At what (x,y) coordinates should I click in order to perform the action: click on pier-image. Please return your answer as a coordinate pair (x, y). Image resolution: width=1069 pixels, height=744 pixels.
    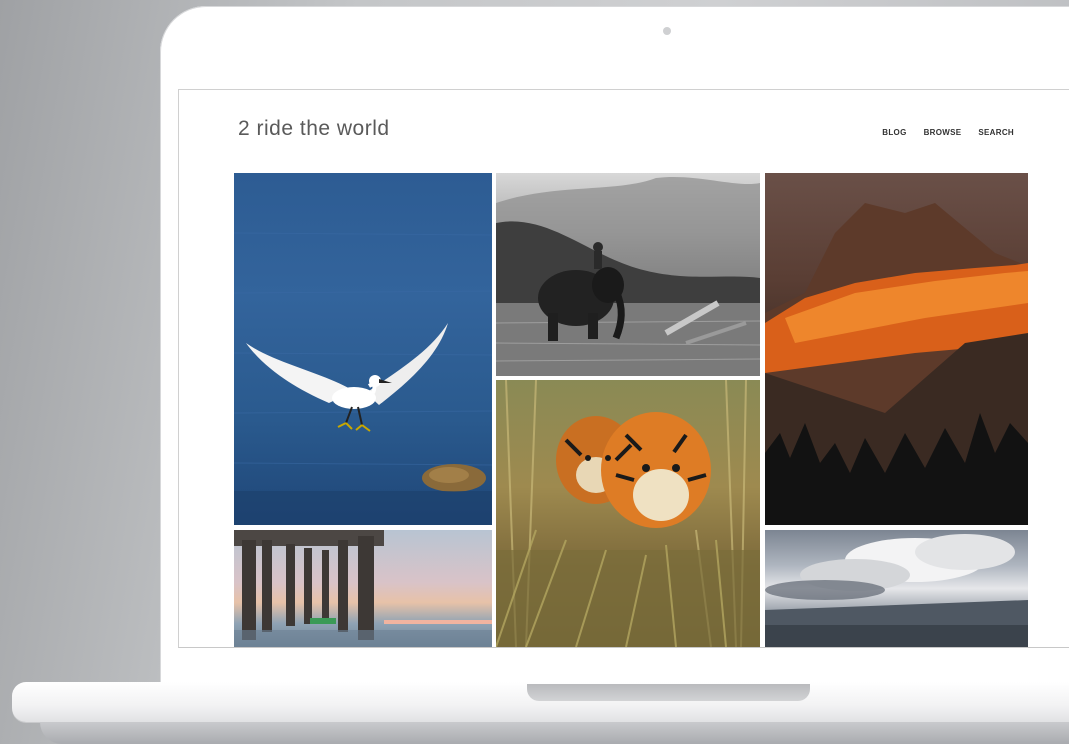
    Looking at the image, I should click on (363, 588).